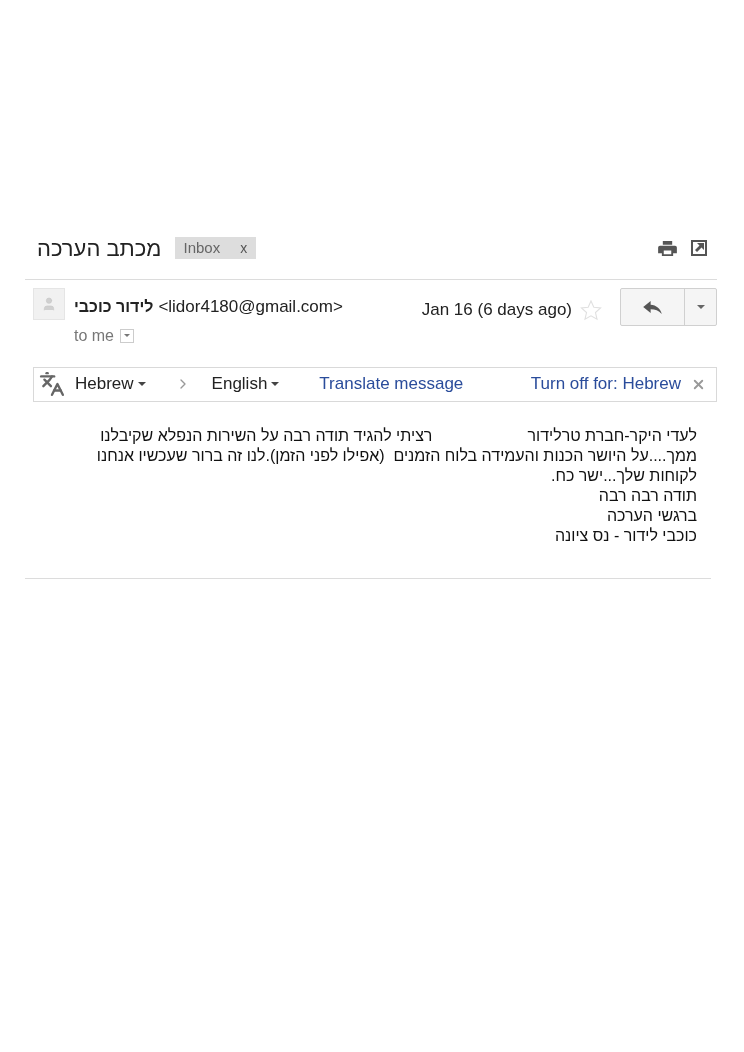 This screenshot has height=1052, width=744. I want to click on target-language-dropdown: English, so click(245, 384).